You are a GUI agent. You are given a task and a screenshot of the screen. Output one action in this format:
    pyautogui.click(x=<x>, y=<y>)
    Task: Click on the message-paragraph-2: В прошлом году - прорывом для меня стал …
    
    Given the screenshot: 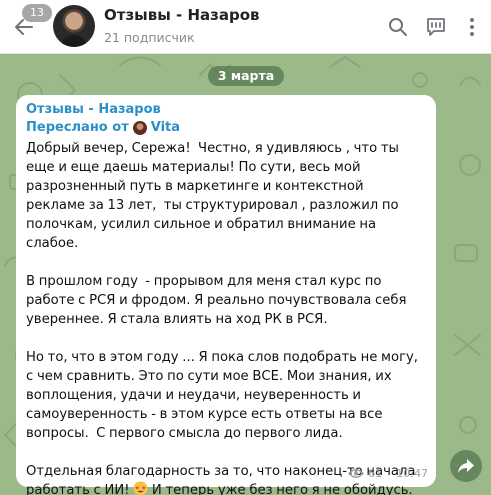 What is the action you would take?
    pyautogui.click(x=218, y=300)
    